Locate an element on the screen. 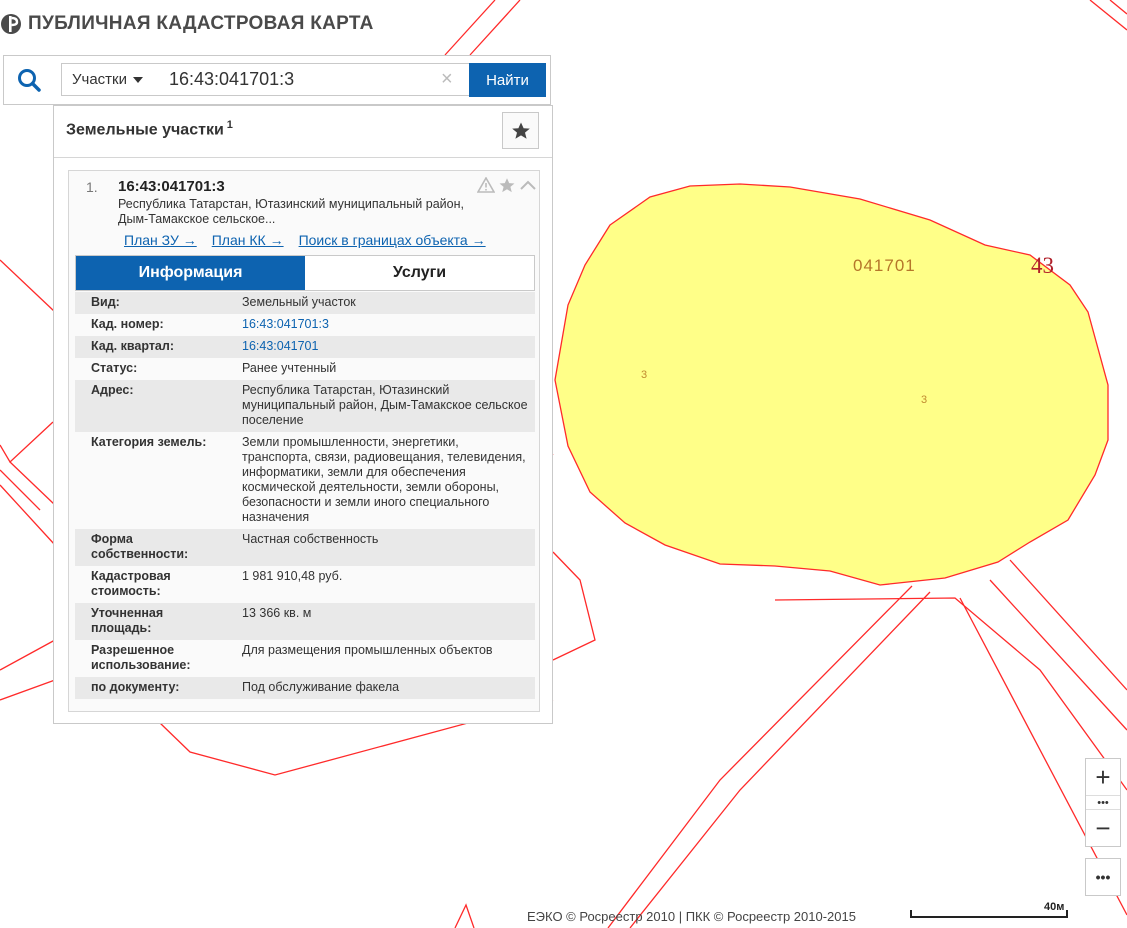  table-row: Вид: Земельный участок is located at coordinates (305, 303).